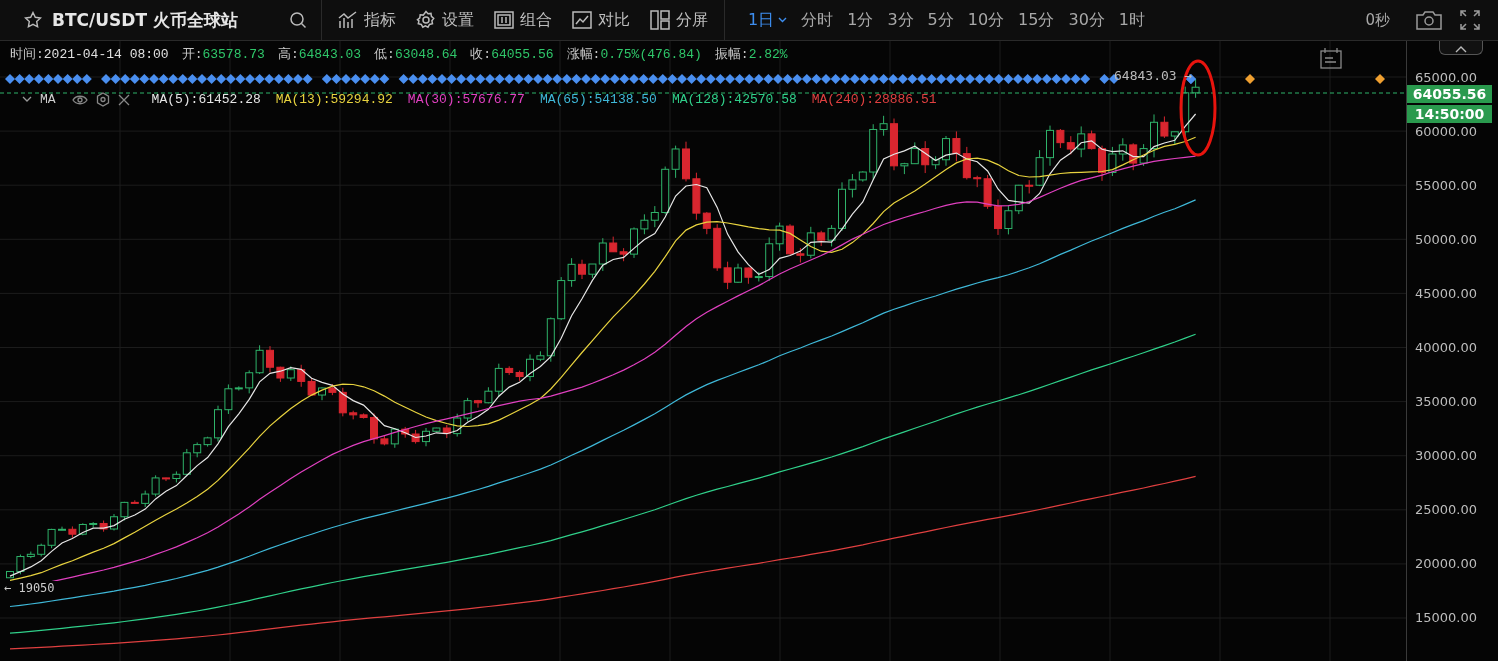 The image size is (1498, 661). Describe the element at coordinates (874, 99) in the screenshot. I see `ma-value: MA(240):28886.51` at that location.